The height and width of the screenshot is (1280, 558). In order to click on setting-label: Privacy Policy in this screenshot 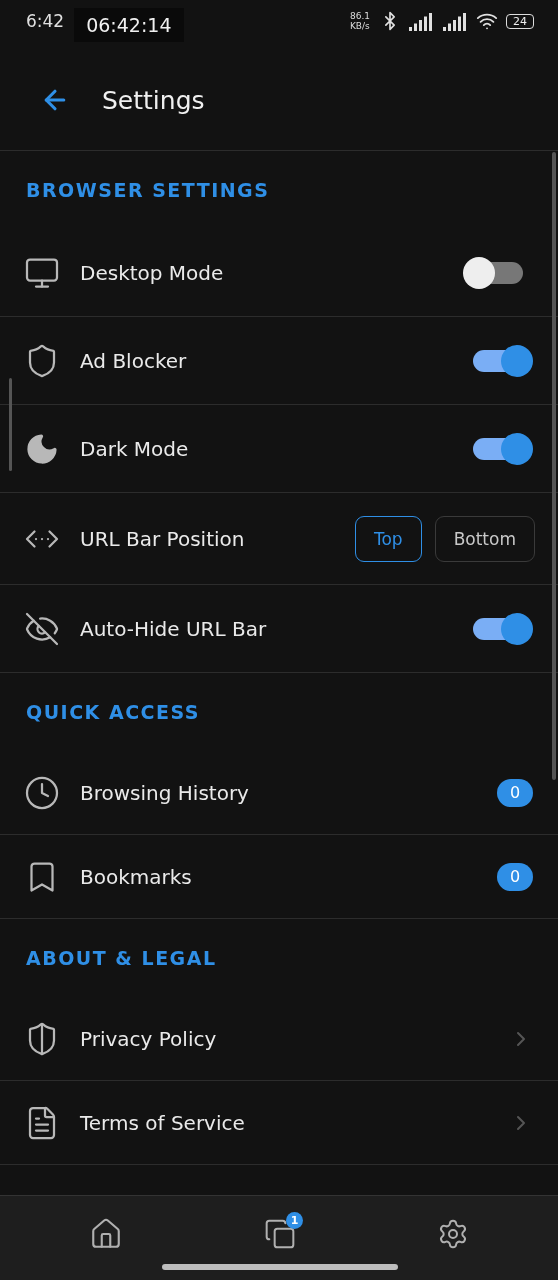, I will do `click(149, 1038)`.